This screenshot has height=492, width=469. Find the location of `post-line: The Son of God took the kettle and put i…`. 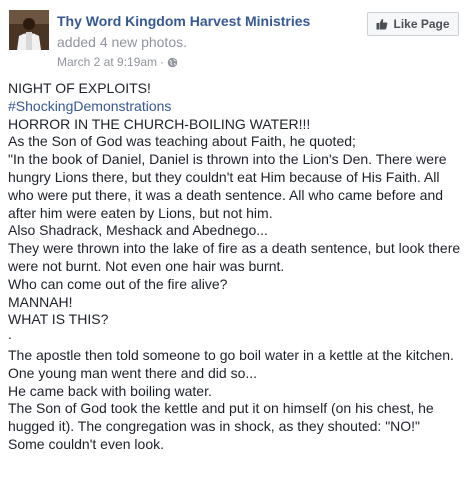

post-line: The Son of God took the kettle and put i… is located at coordinates (221, 408).